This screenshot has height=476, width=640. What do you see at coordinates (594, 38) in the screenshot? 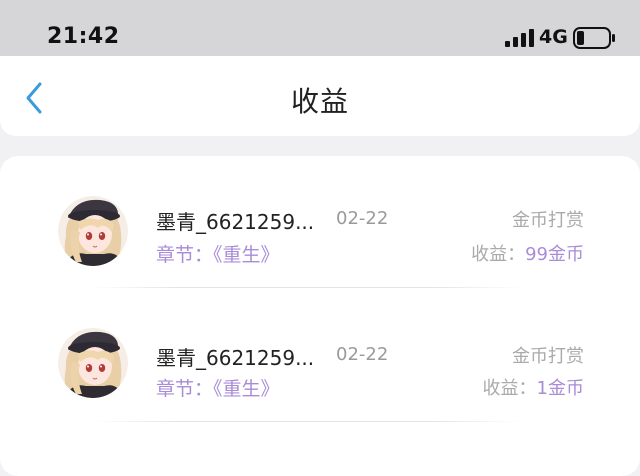
I see `battery-low-icon` at bounding box center [594, 38].